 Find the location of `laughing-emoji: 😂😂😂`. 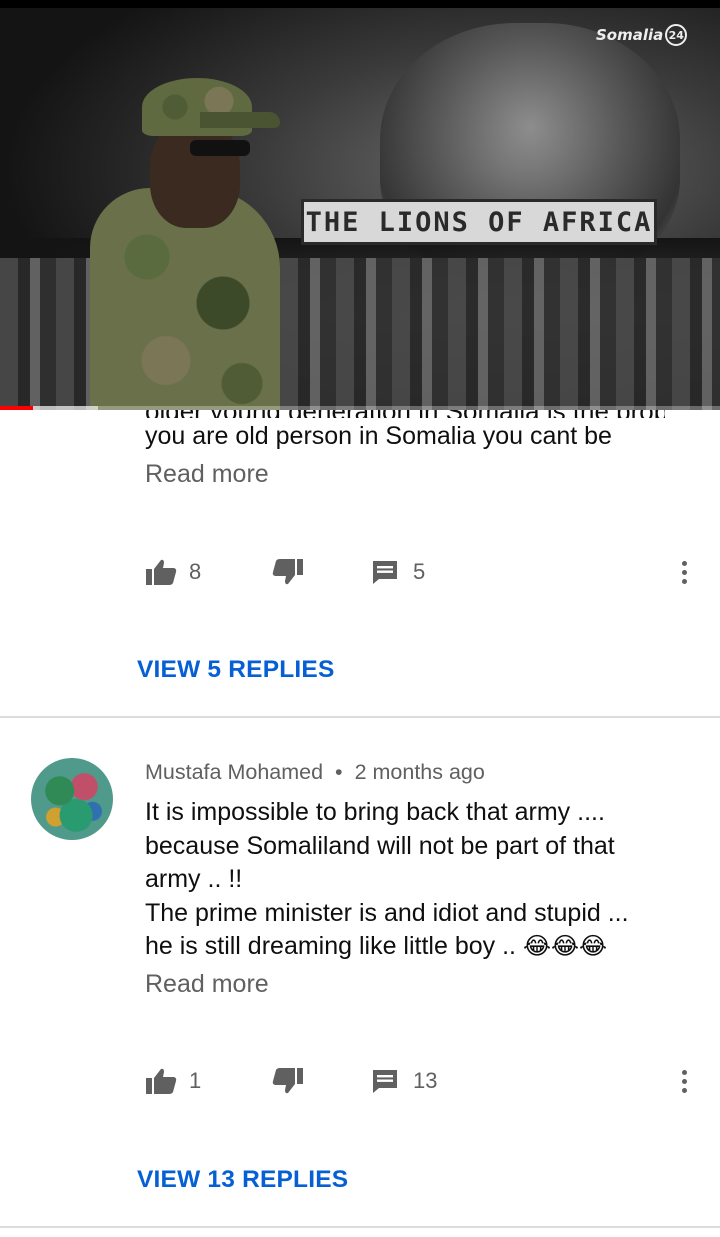

laughing-emoji: 😂😂😂 is located at coordinates (565, 946).